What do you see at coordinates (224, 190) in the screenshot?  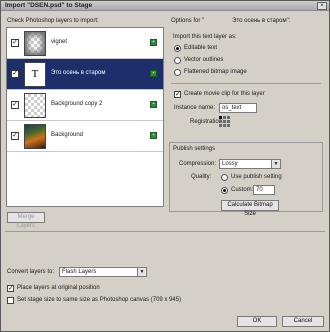 I see `custom-quality-radio` at bounding box center [224, 190].